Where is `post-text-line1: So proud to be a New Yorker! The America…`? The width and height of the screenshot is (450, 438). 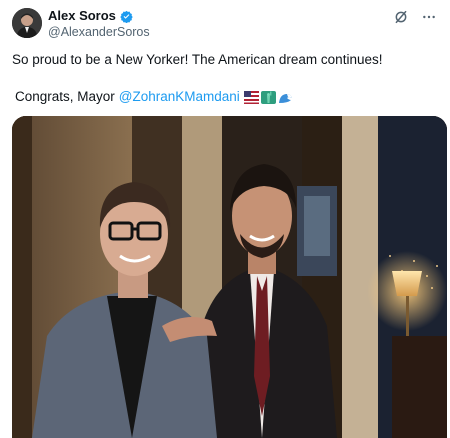
post-text-line1: So proud to be a New Yorker! The America… is located at coordinates (197, 59).